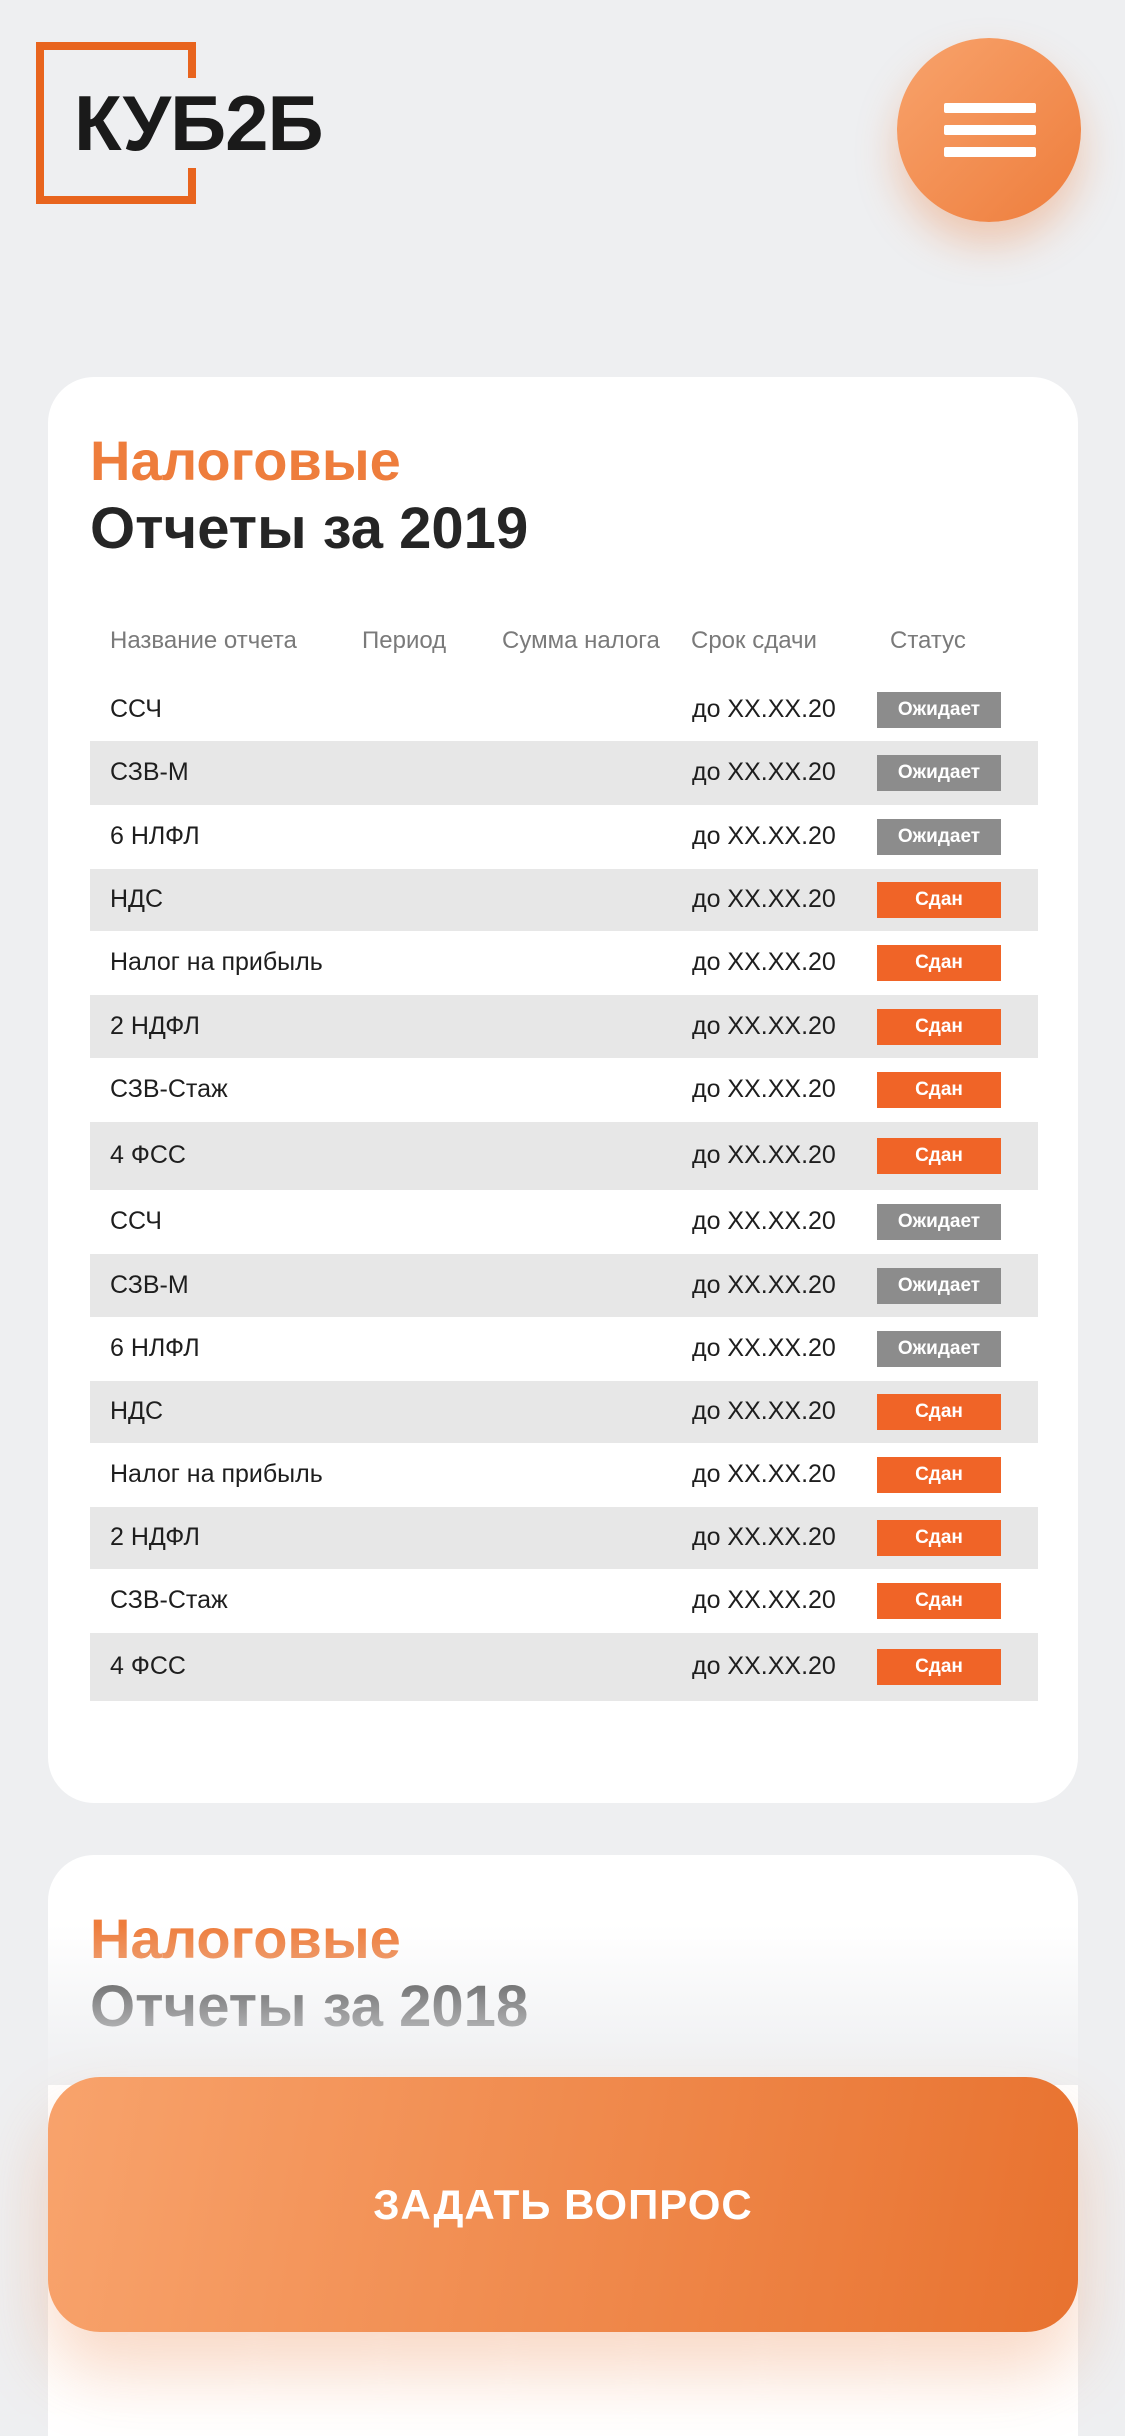 This screenshot has width=1125, height=2436. I want to click on hamburger-menu-icon, so click(990, 108).